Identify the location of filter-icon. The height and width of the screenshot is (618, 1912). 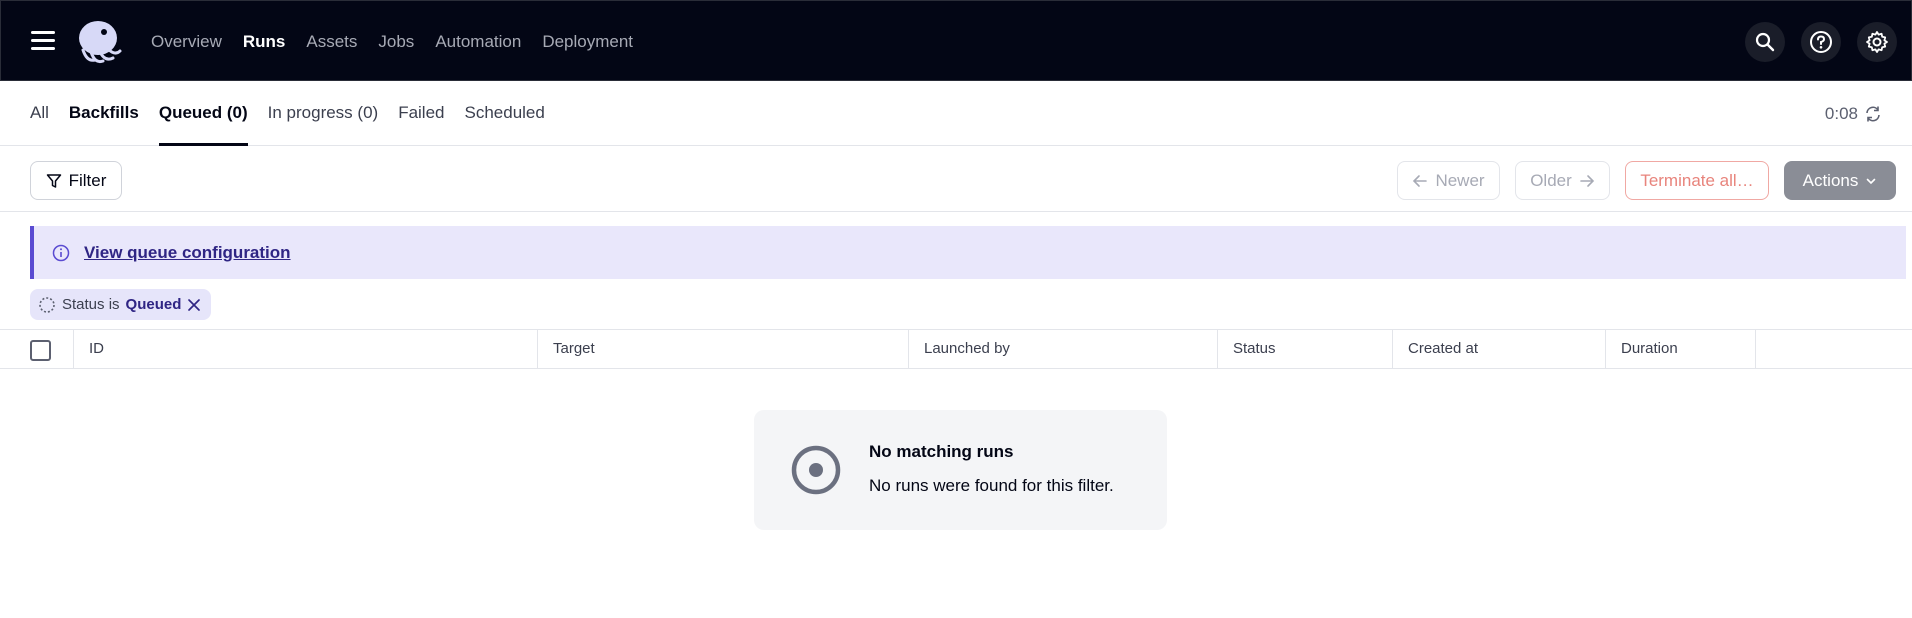
(53, 180).